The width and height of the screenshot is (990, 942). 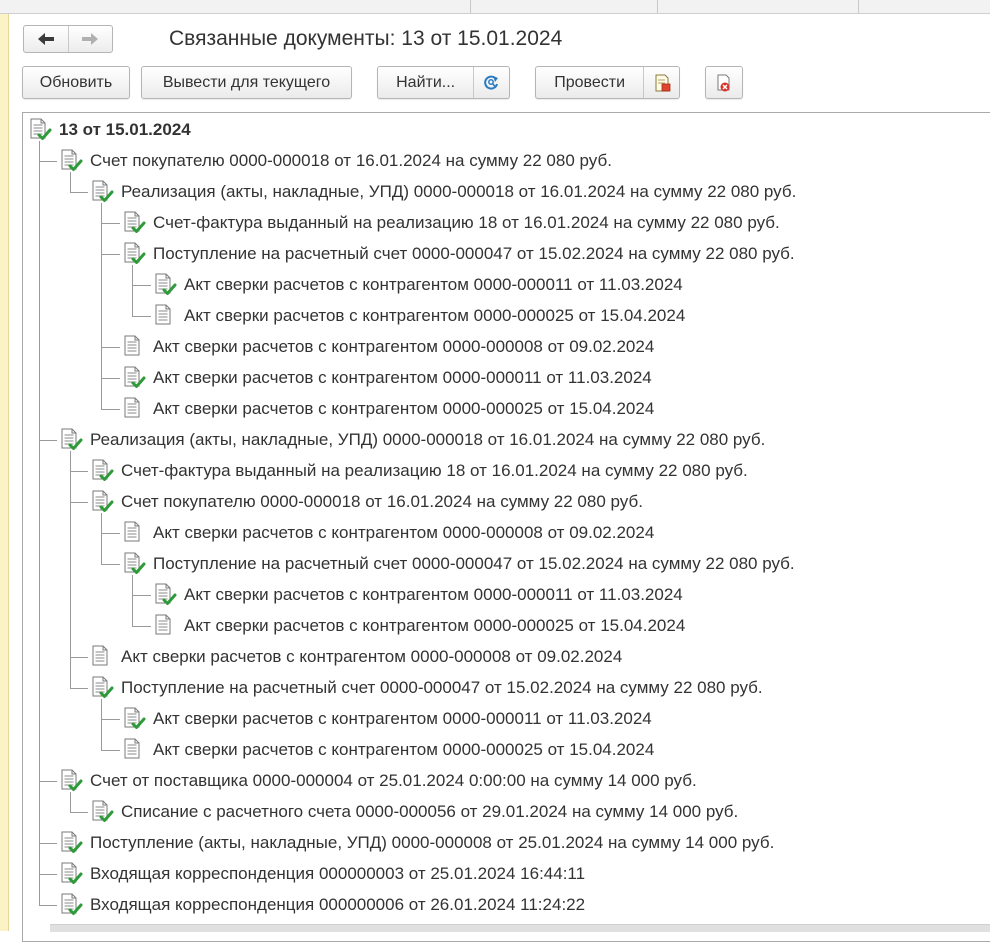 What do you see at coordinates (470, 6) in the screenshot?
I see `tab-divider` at bounding box center [470, 6].